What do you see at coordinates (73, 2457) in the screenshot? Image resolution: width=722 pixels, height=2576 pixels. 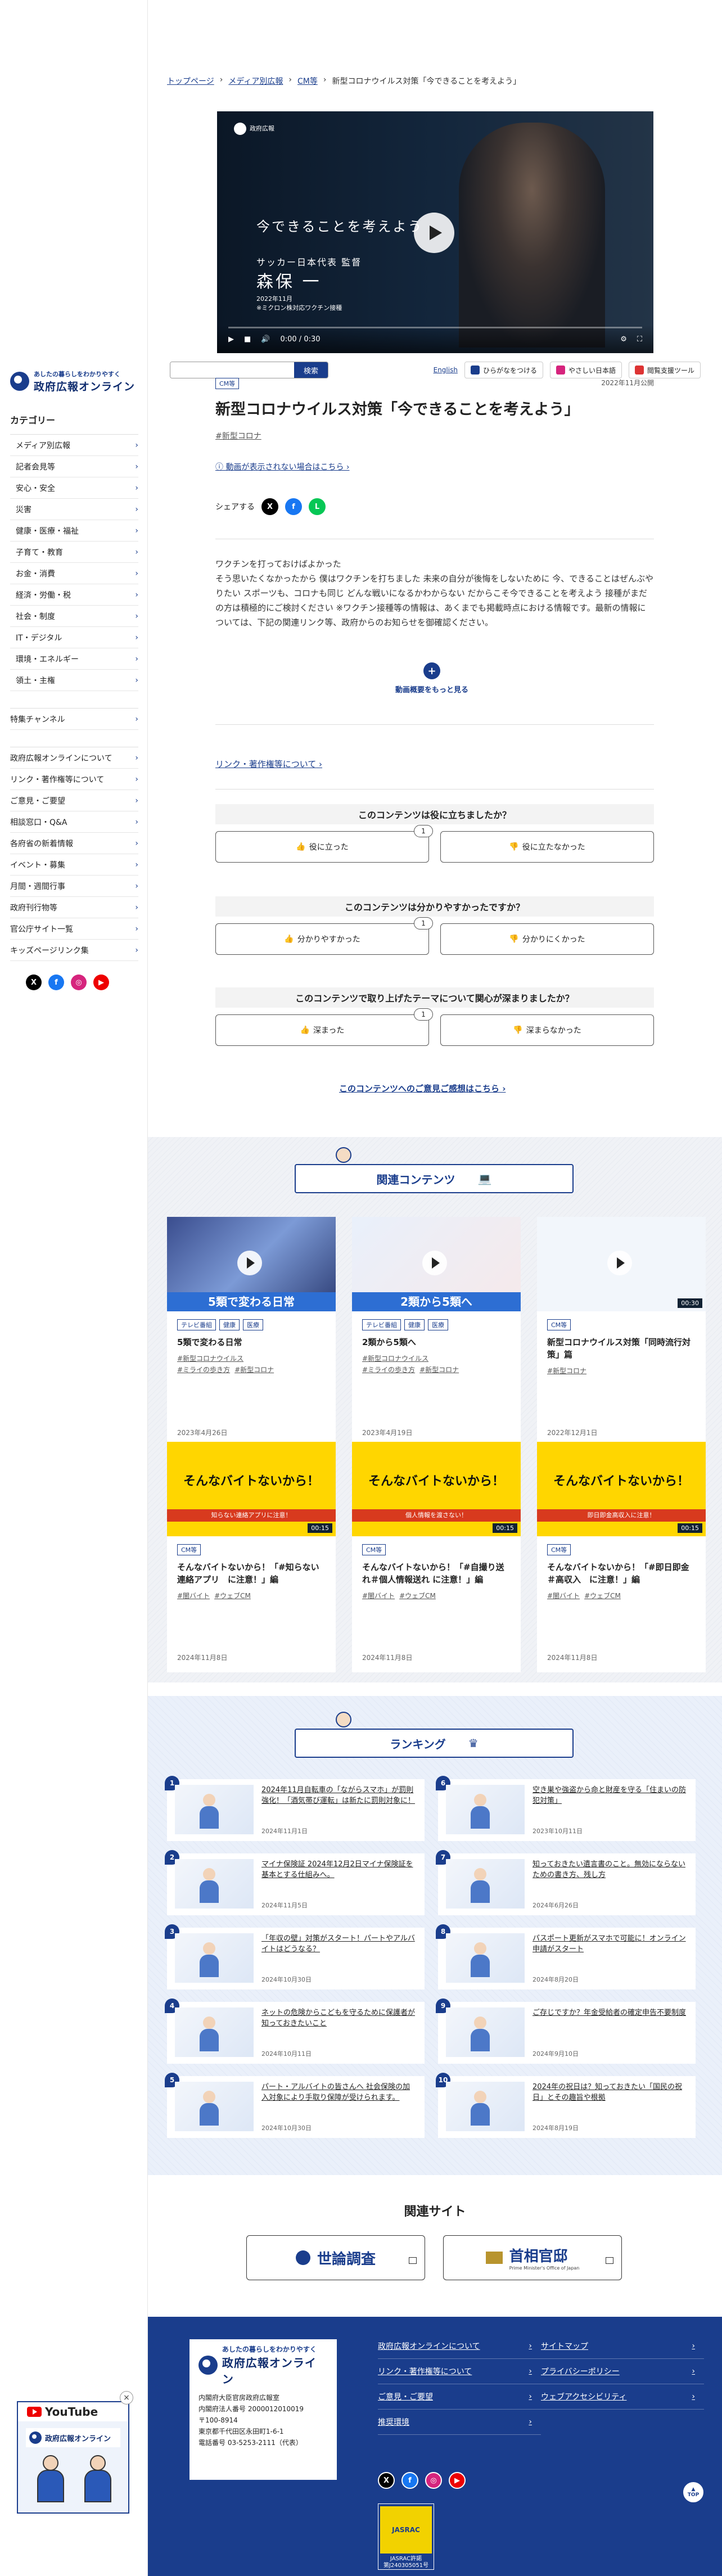 I see `youtube-widget: YouTube 政府広報オンライン` at bounding box center [73, 2457].